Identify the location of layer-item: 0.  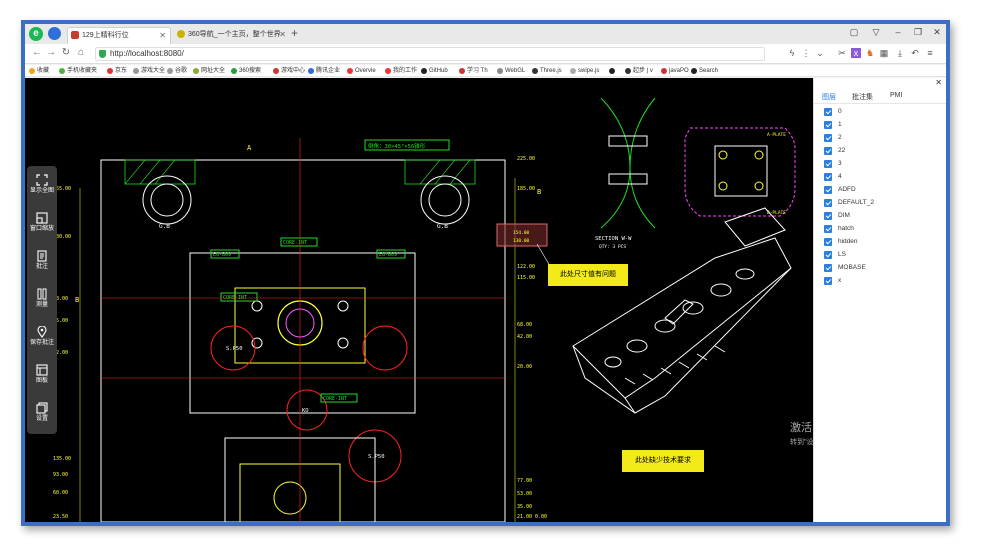
(833, 113).